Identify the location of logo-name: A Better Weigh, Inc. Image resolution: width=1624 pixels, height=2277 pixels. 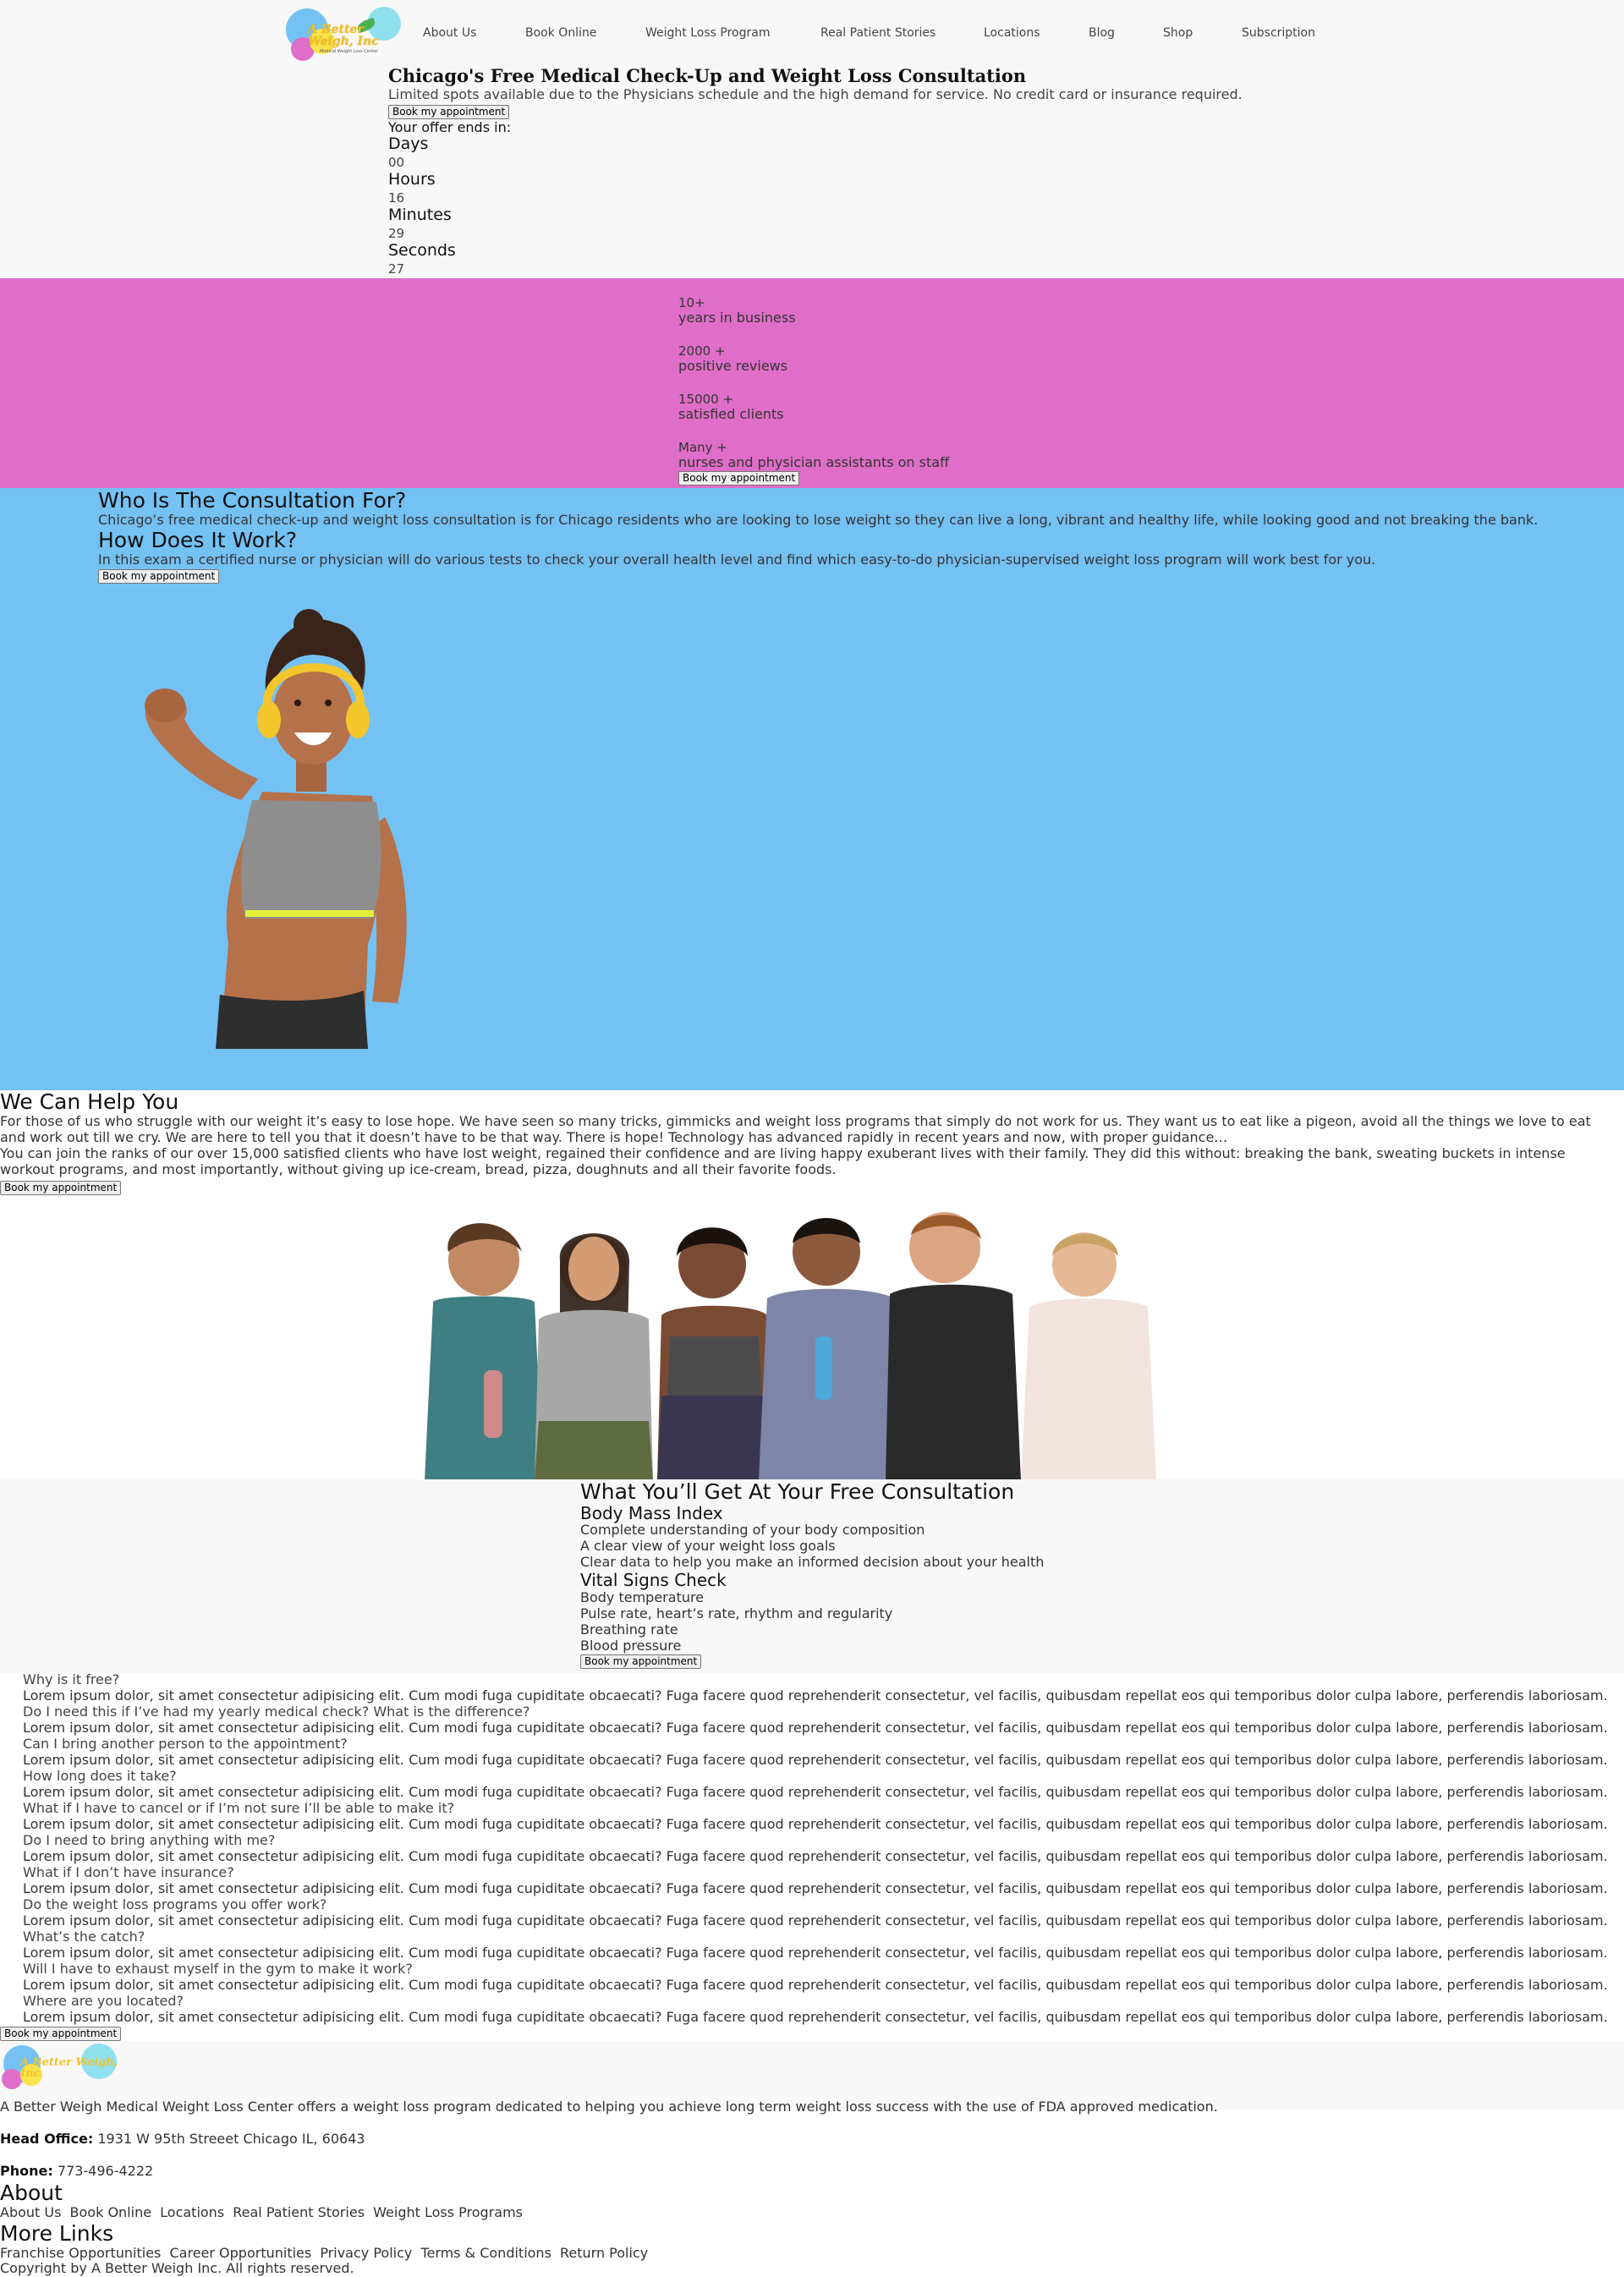
(343, 36).